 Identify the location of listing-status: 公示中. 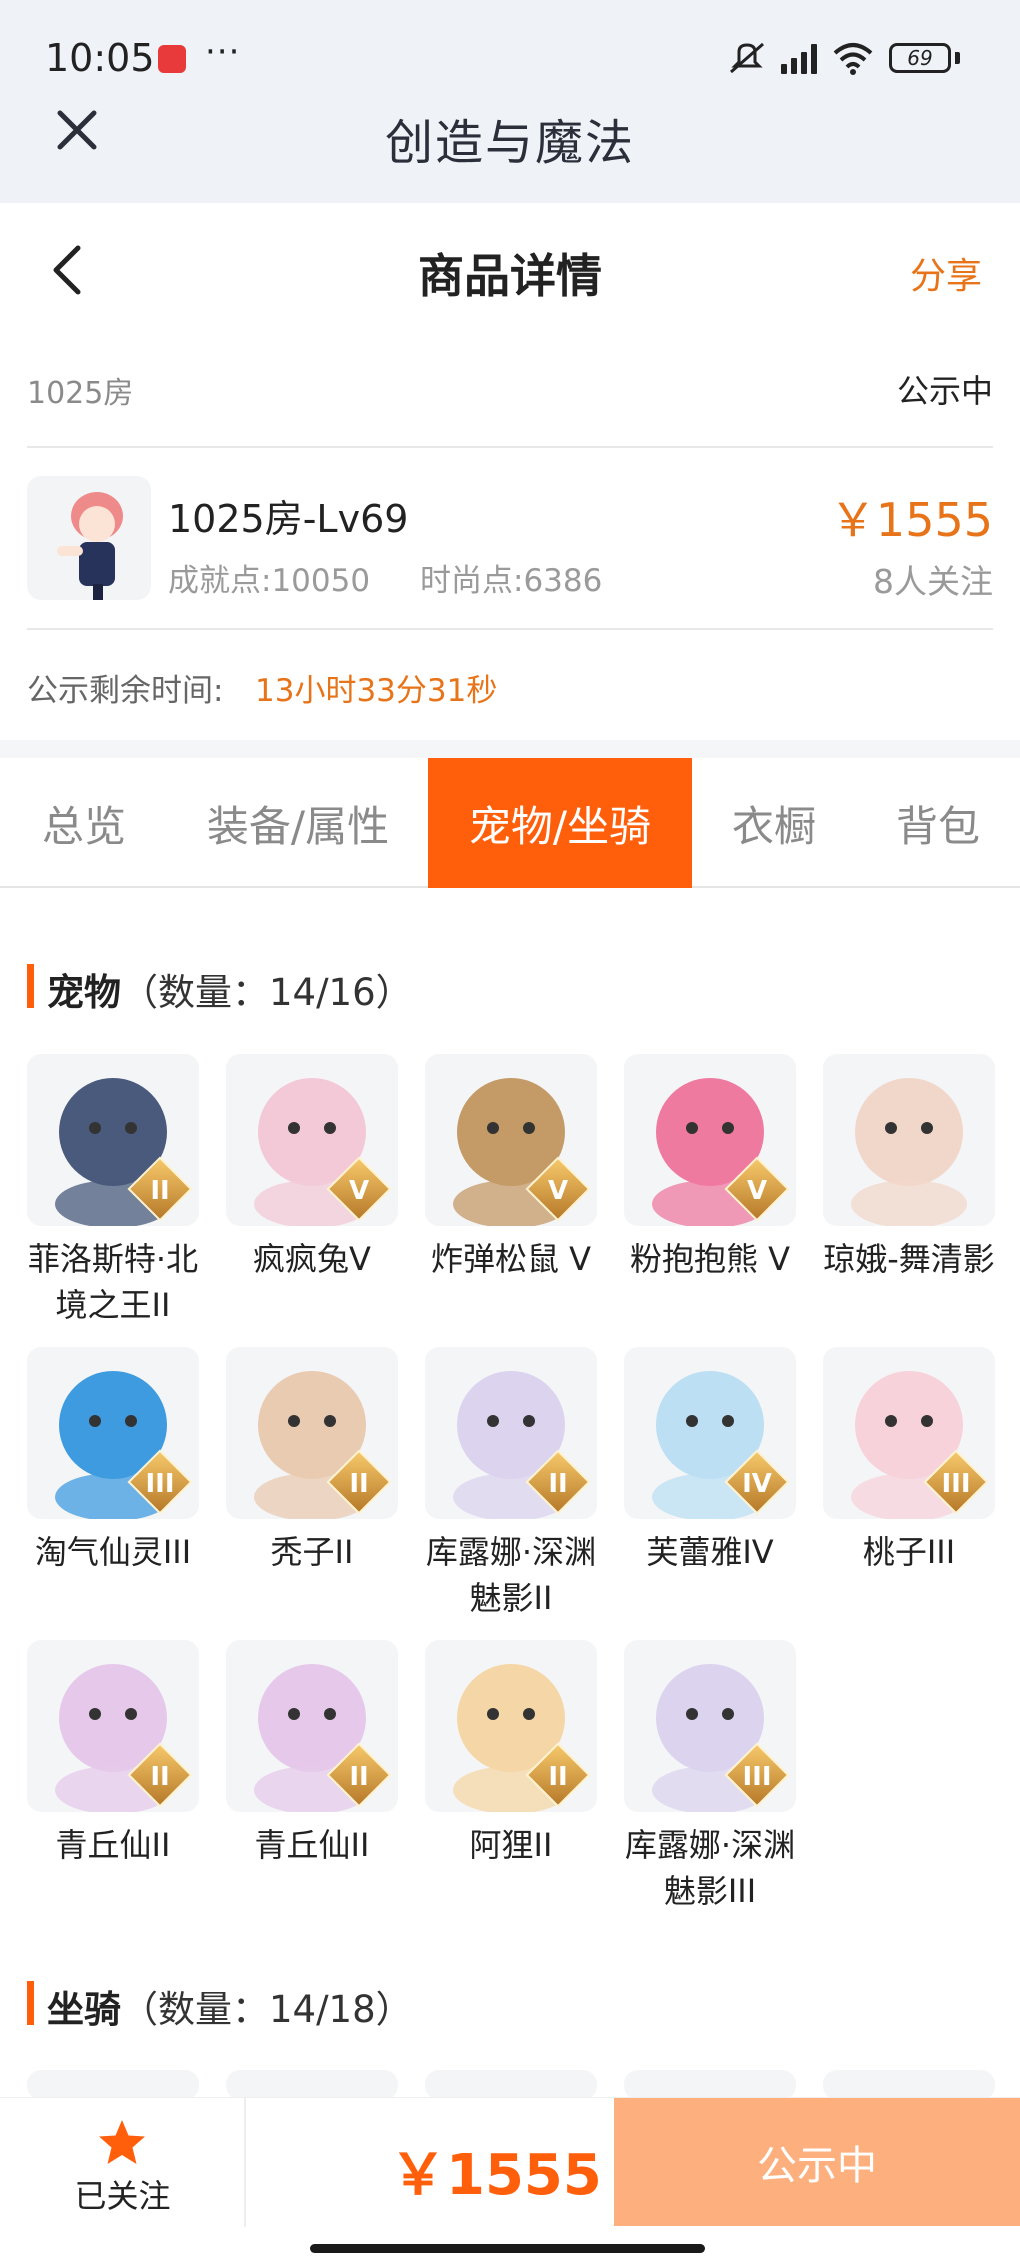
(944, 391).